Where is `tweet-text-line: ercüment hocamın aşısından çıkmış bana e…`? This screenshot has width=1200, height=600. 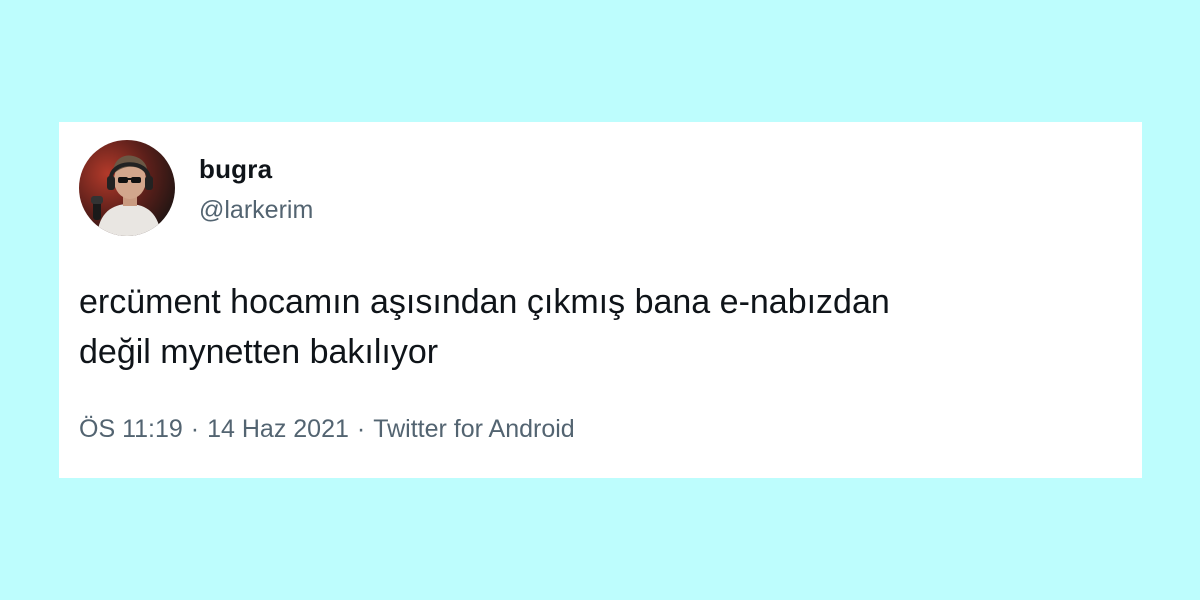 tweet-text-line: ercüment hocamın aşısından çıkmış bana e… is located at coordinates (484, 302).